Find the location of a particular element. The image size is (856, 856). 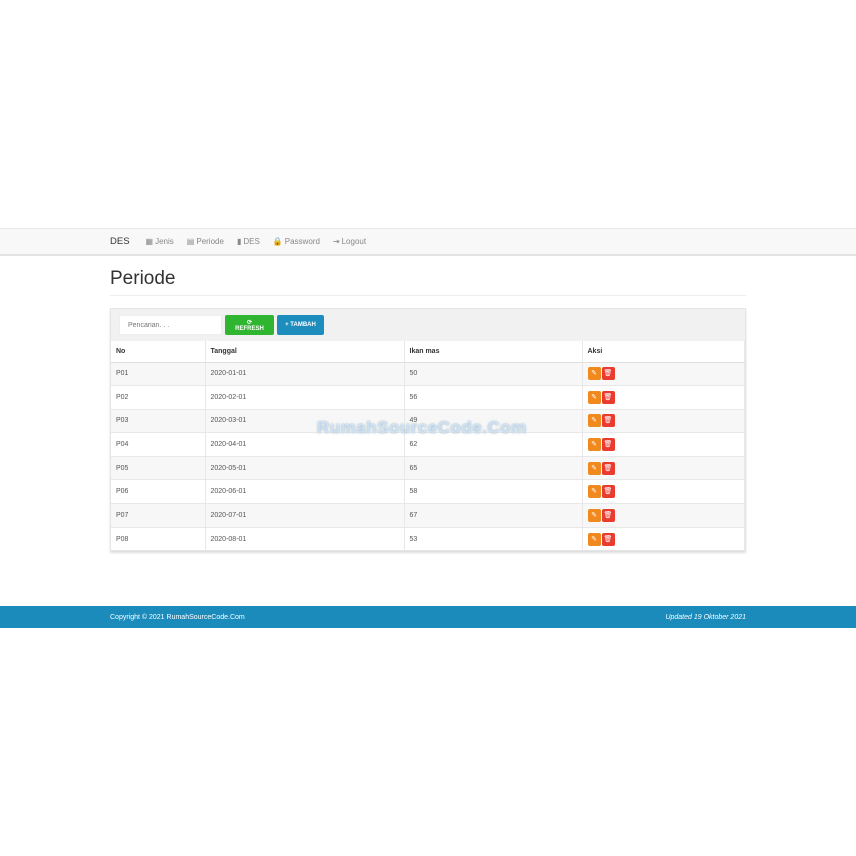

des-icon: ▮ is located at coordinates (239, 241).